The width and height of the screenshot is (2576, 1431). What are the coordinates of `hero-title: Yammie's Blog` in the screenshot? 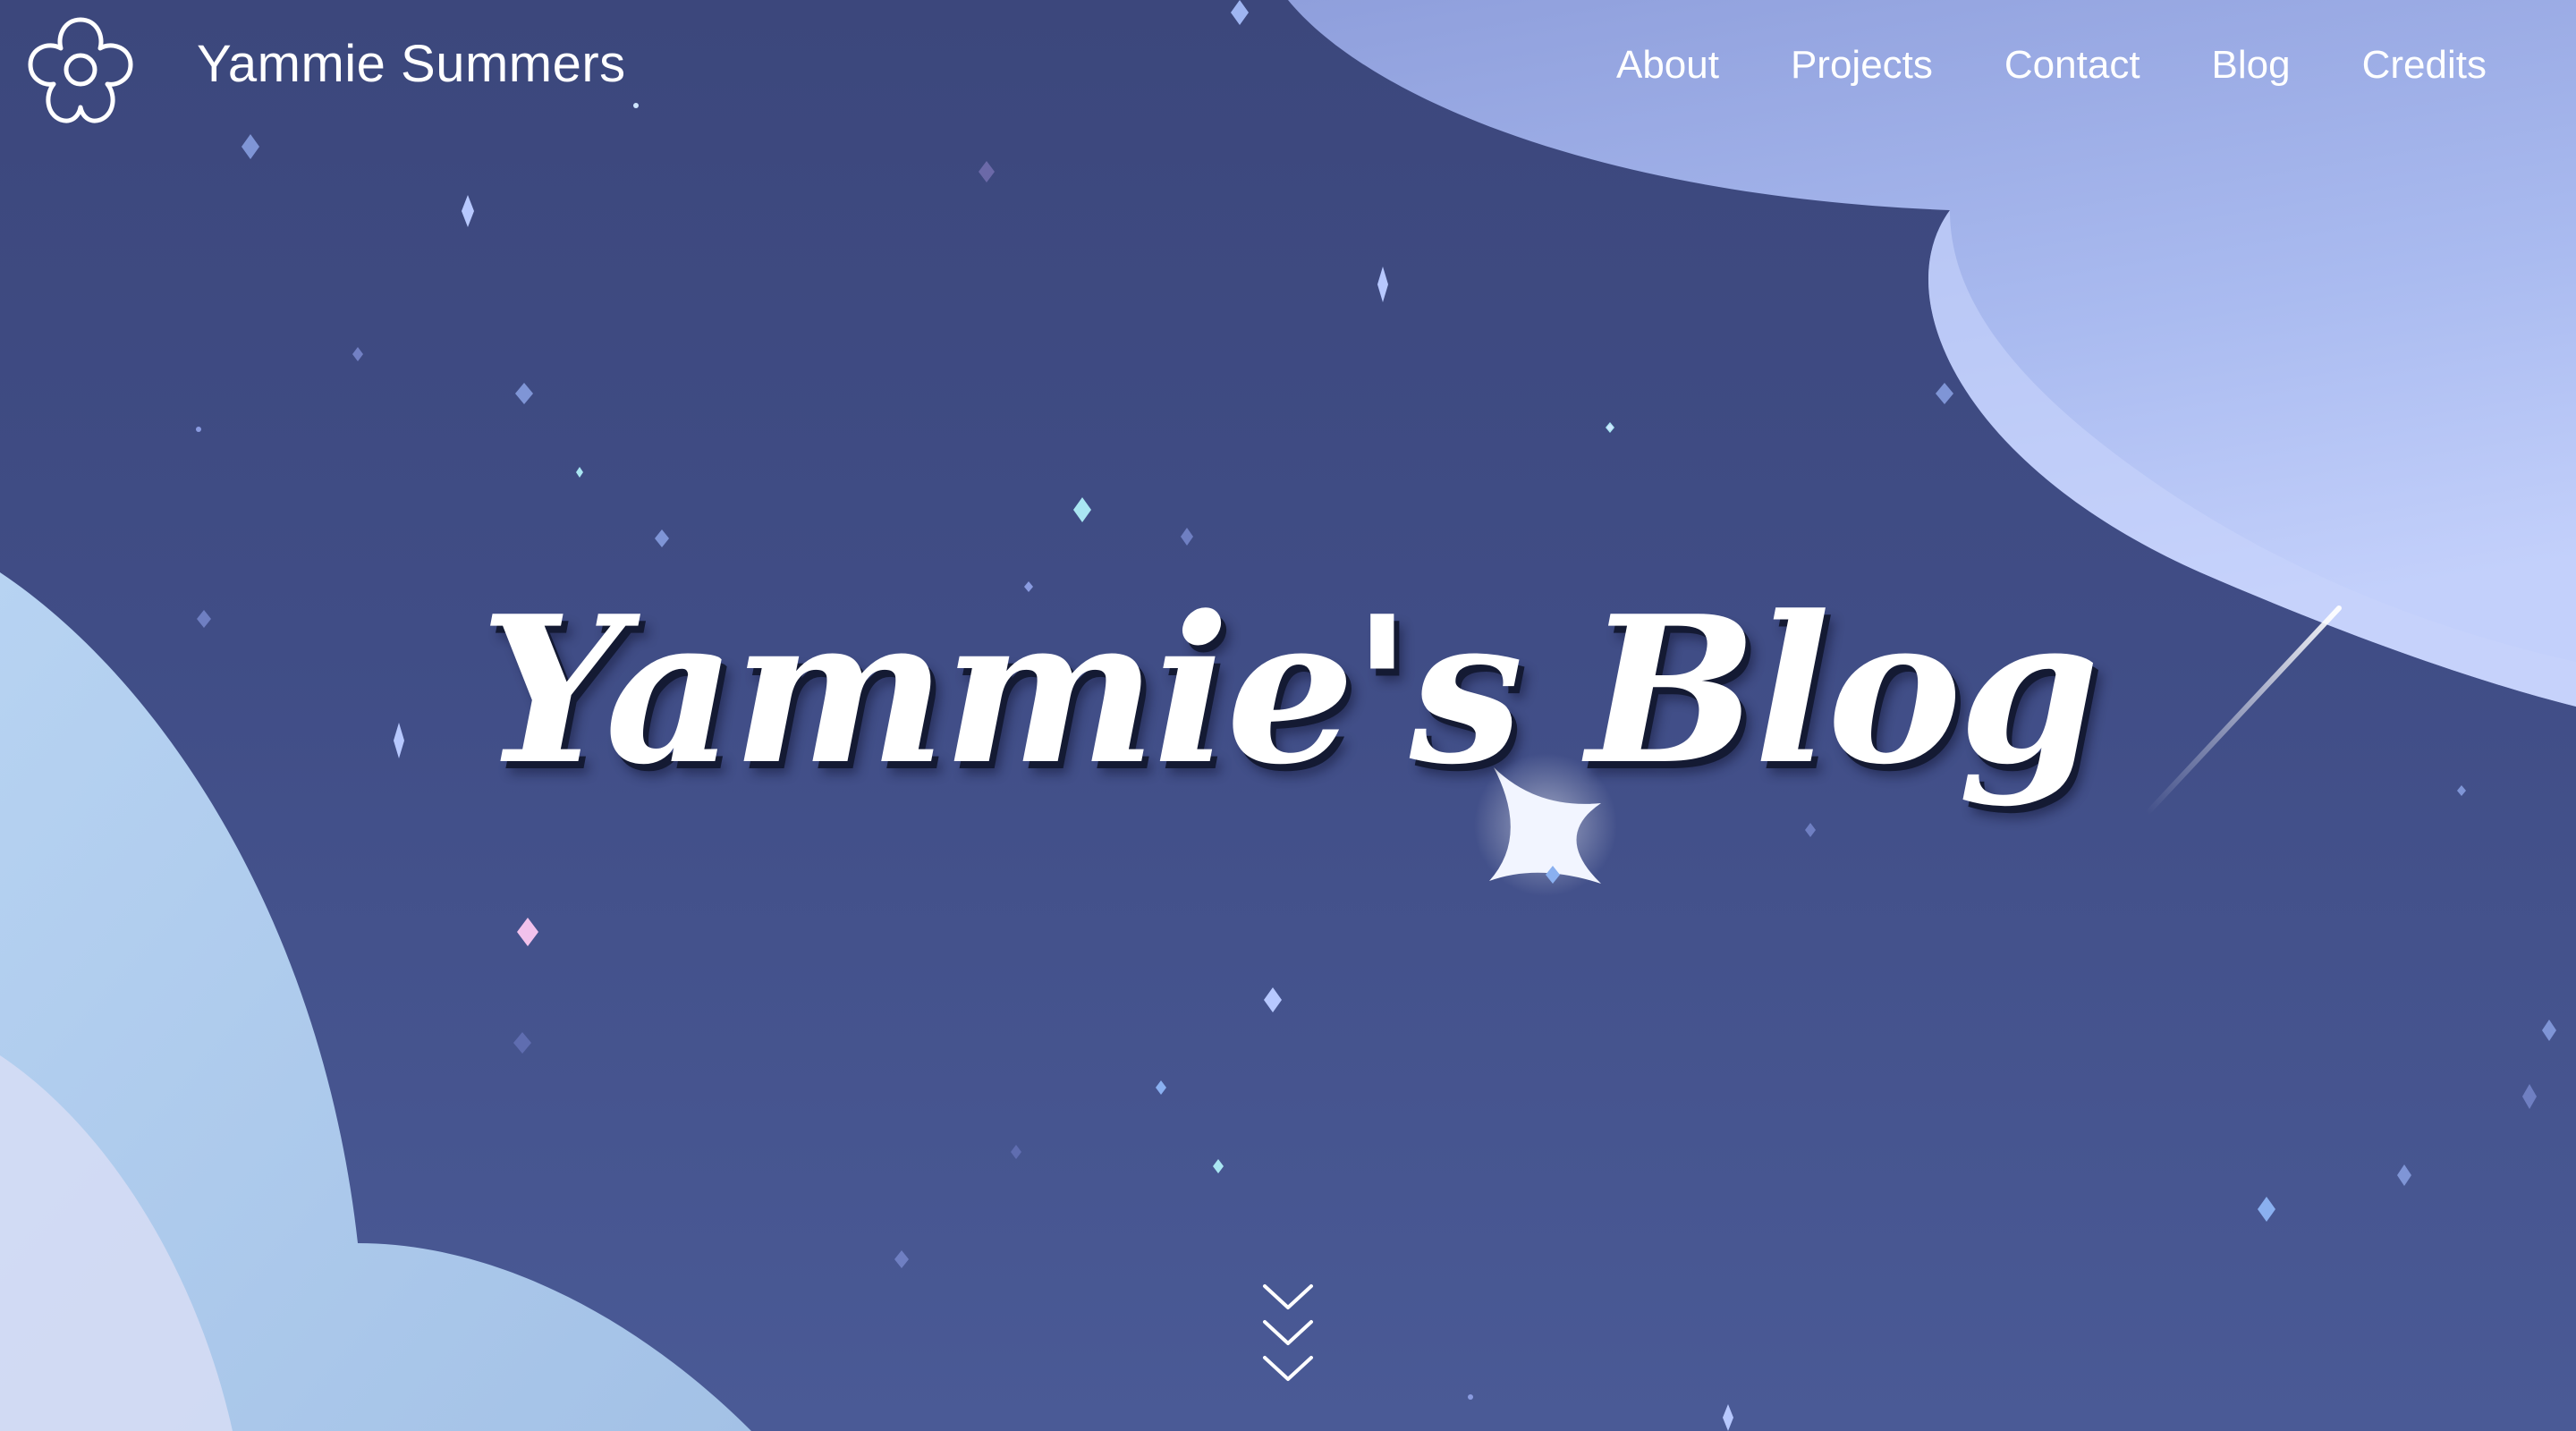 It's located at (1289, 691).